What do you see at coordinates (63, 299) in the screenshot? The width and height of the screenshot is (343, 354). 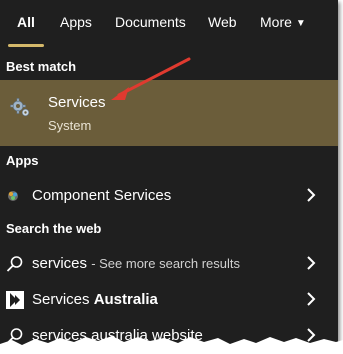 I see `web-item-plain-text: Services` at bounding box center [63, 299].